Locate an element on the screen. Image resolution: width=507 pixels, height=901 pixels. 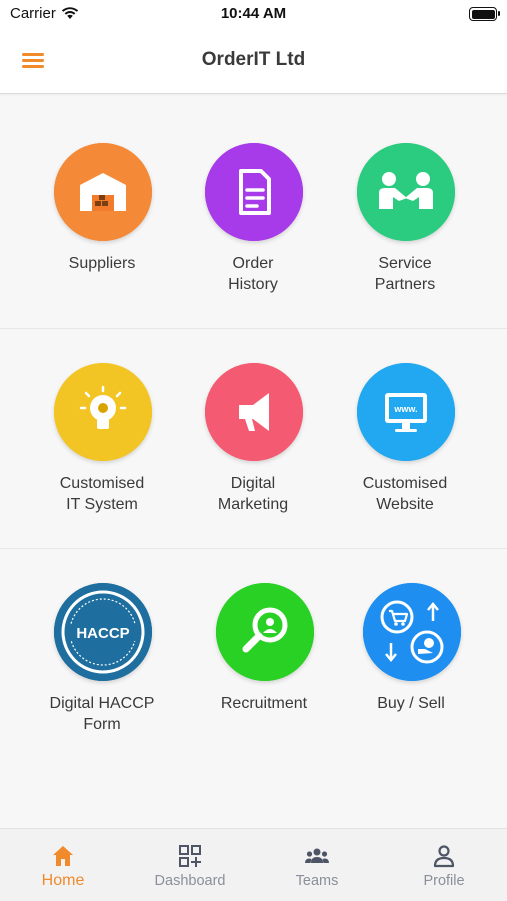
tile-order-history: Order History is located at coordinates (253, 218).